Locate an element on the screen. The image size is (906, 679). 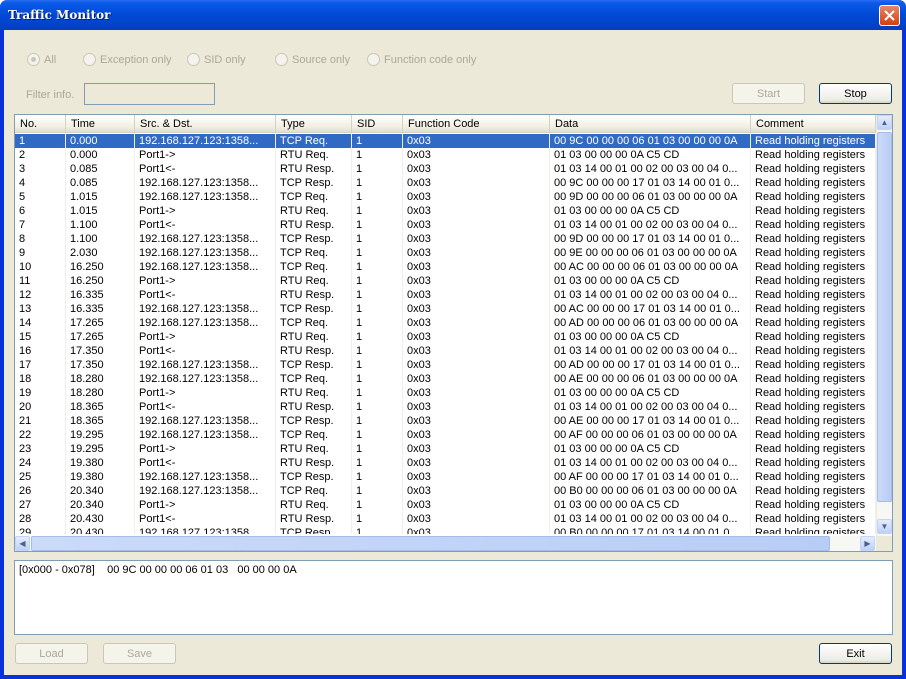
column-header-comment: Comment is located at coordinates (813, 124).